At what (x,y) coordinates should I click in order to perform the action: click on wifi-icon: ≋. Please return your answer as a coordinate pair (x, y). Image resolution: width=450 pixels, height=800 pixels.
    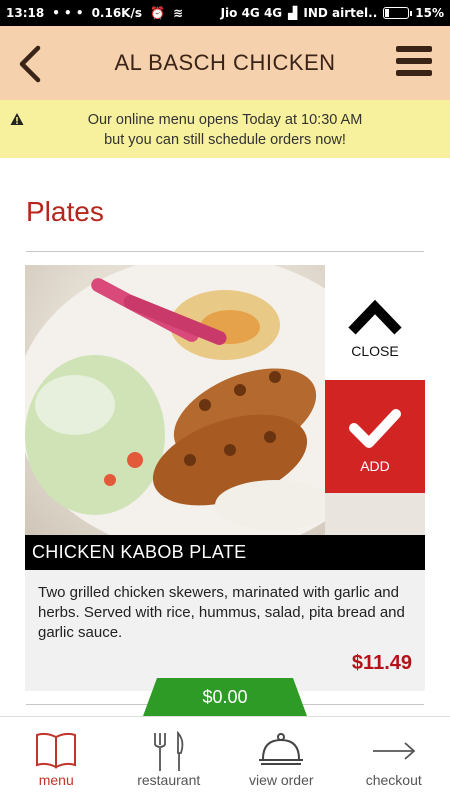
    Looking at the image, I should click on (178, 13).